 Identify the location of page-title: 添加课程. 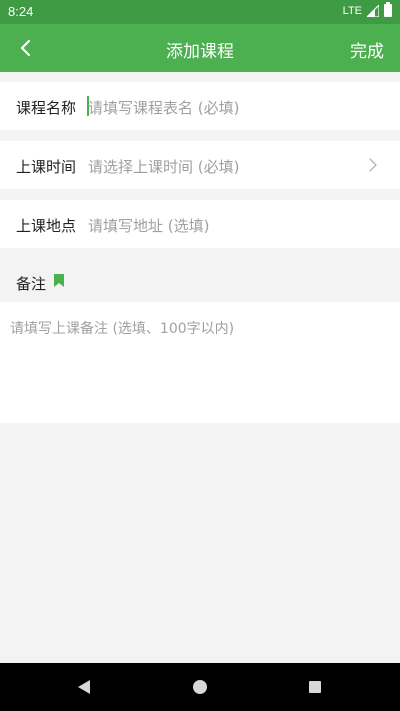
(200, 52).